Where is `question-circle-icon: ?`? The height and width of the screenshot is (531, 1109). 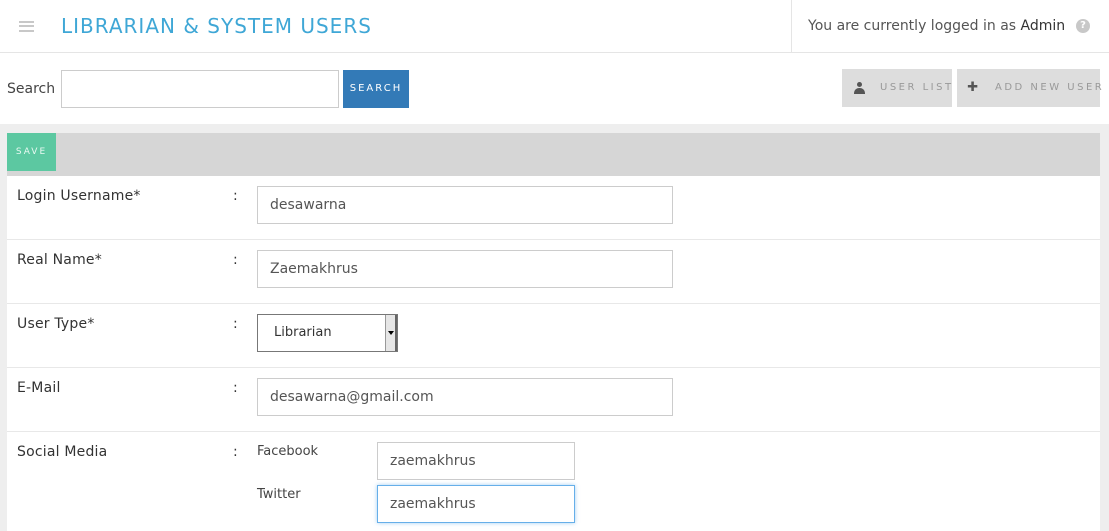 question-circle-icon: ? is located at coordinates (1083, 26).